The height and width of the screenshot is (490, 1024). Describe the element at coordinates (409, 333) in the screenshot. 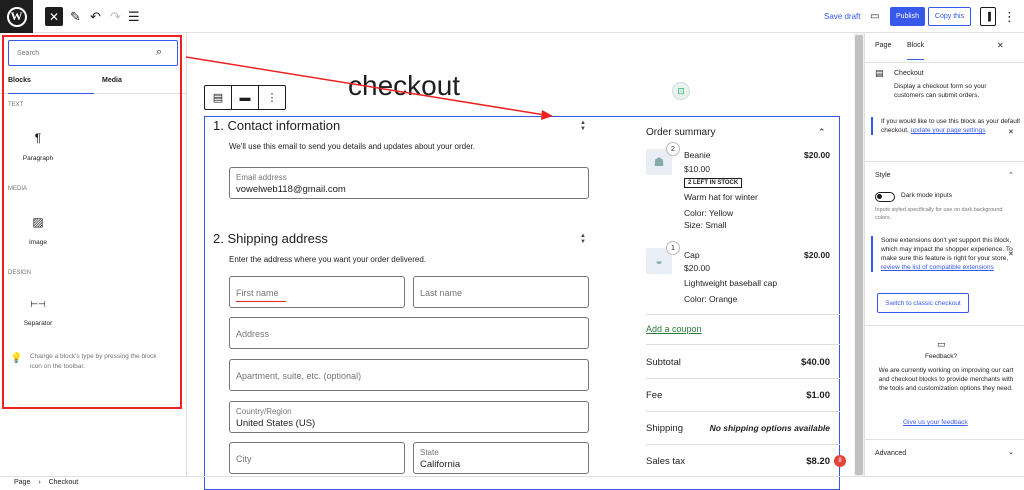

I see `address-field: Address` at that location.